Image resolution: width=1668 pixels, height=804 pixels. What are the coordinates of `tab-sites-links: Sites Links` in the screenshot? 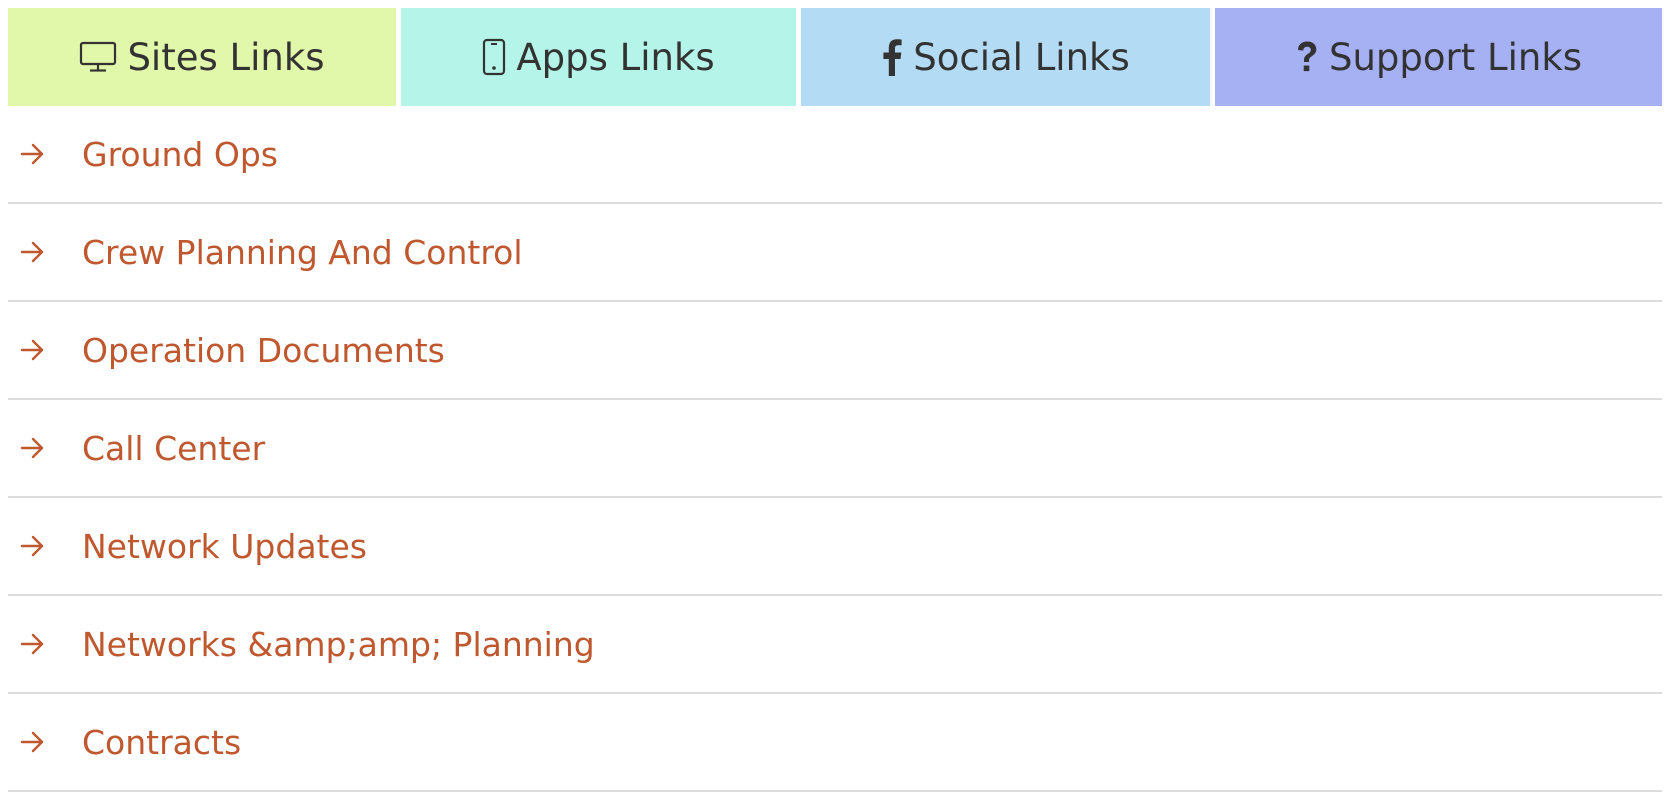 It's located at (202, 57).